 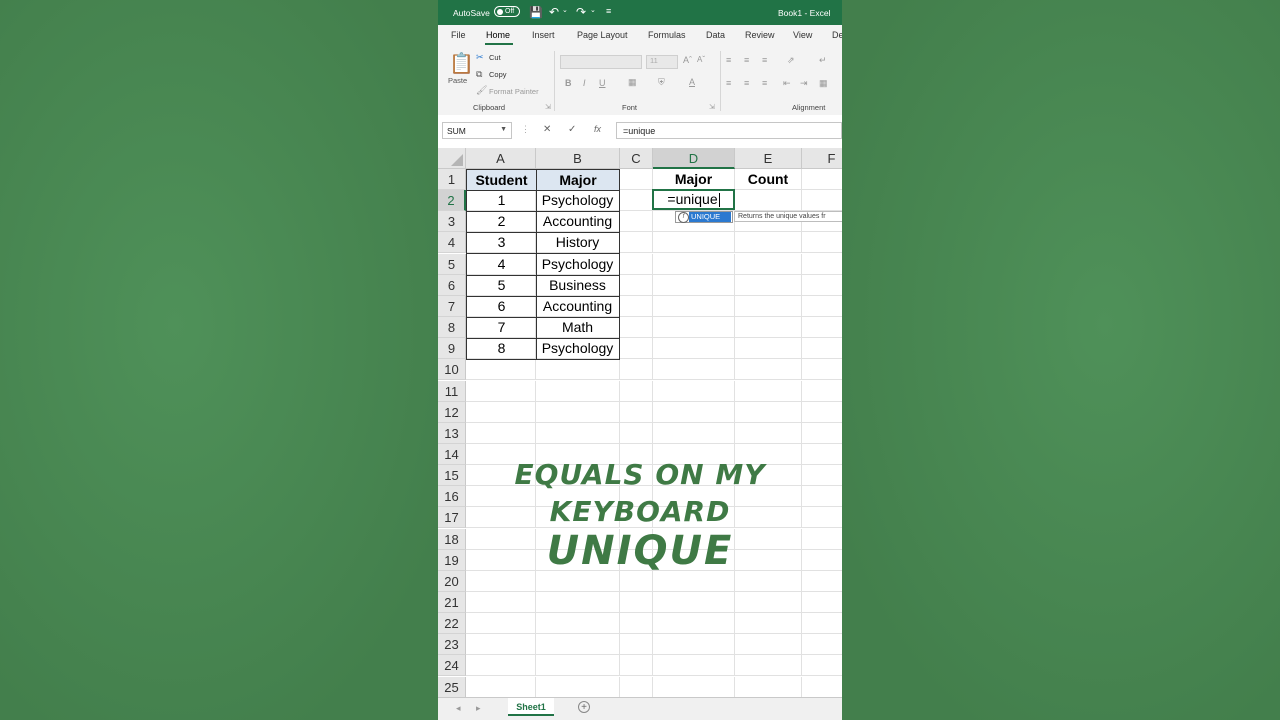 What do you see at coordinates (452, 687) in the screenshot?
I see `row-header-25: 25` at bounding box center [452, 687].